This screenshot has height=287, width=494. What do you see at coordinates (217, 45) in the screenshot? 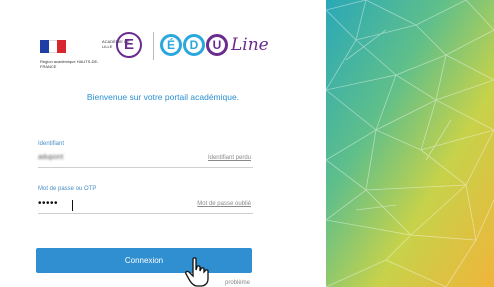
I see `edu-letter-u: U` at bounding box center [217, 45].